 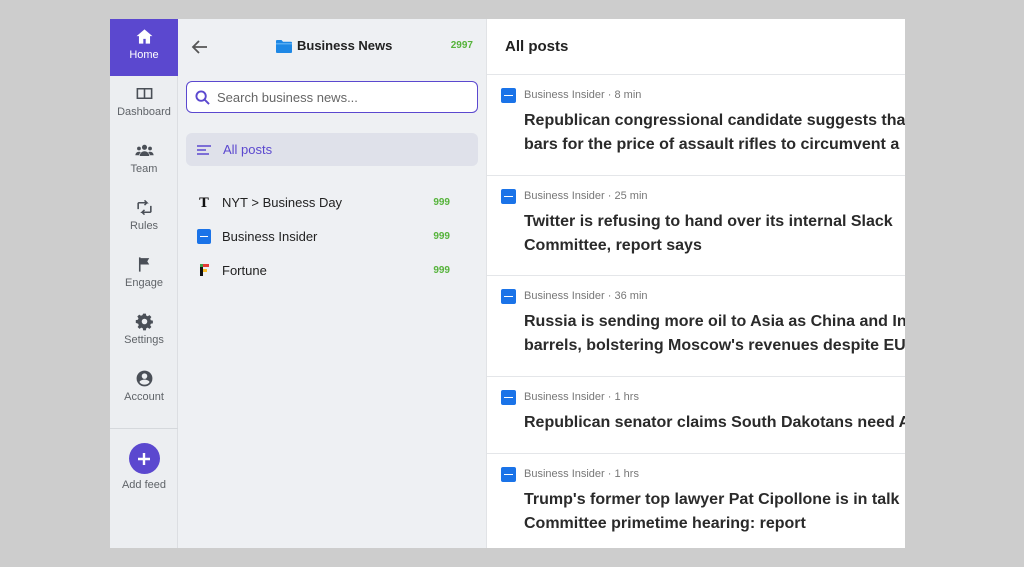 I want to click on list-icon, so click(x=204, y=149).